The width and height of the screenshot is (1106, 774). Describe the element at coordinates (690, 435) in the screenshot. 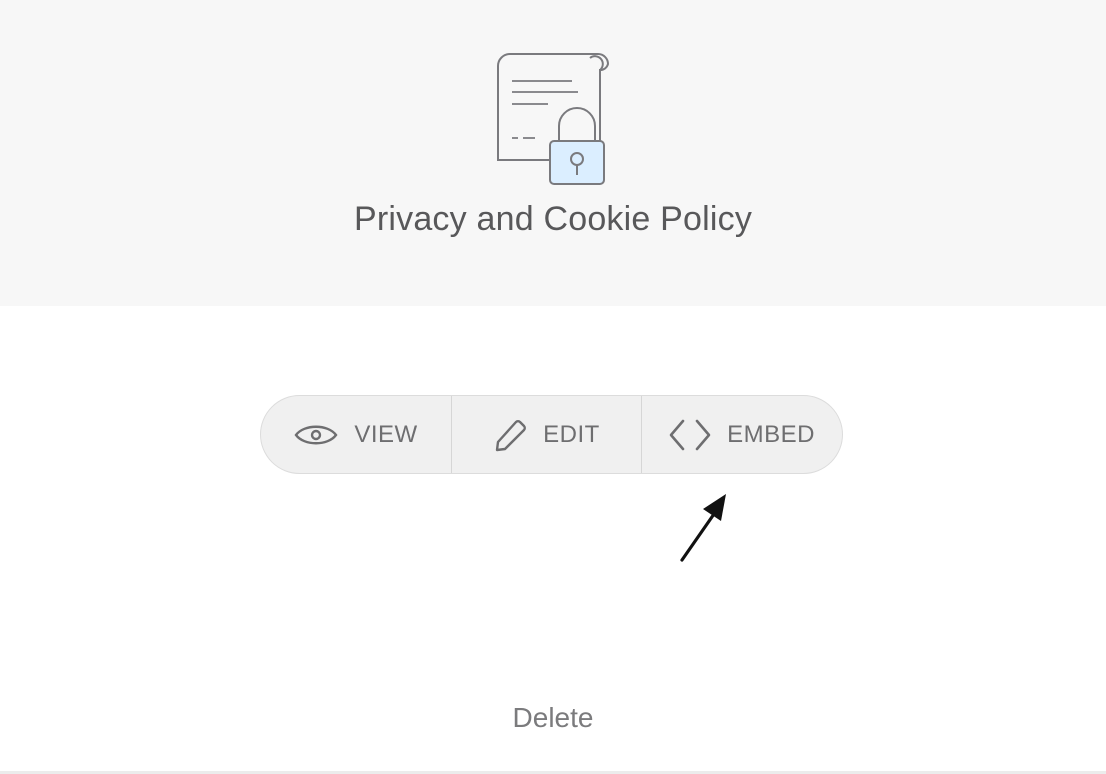

I see `code-brackets-icon` at that location.